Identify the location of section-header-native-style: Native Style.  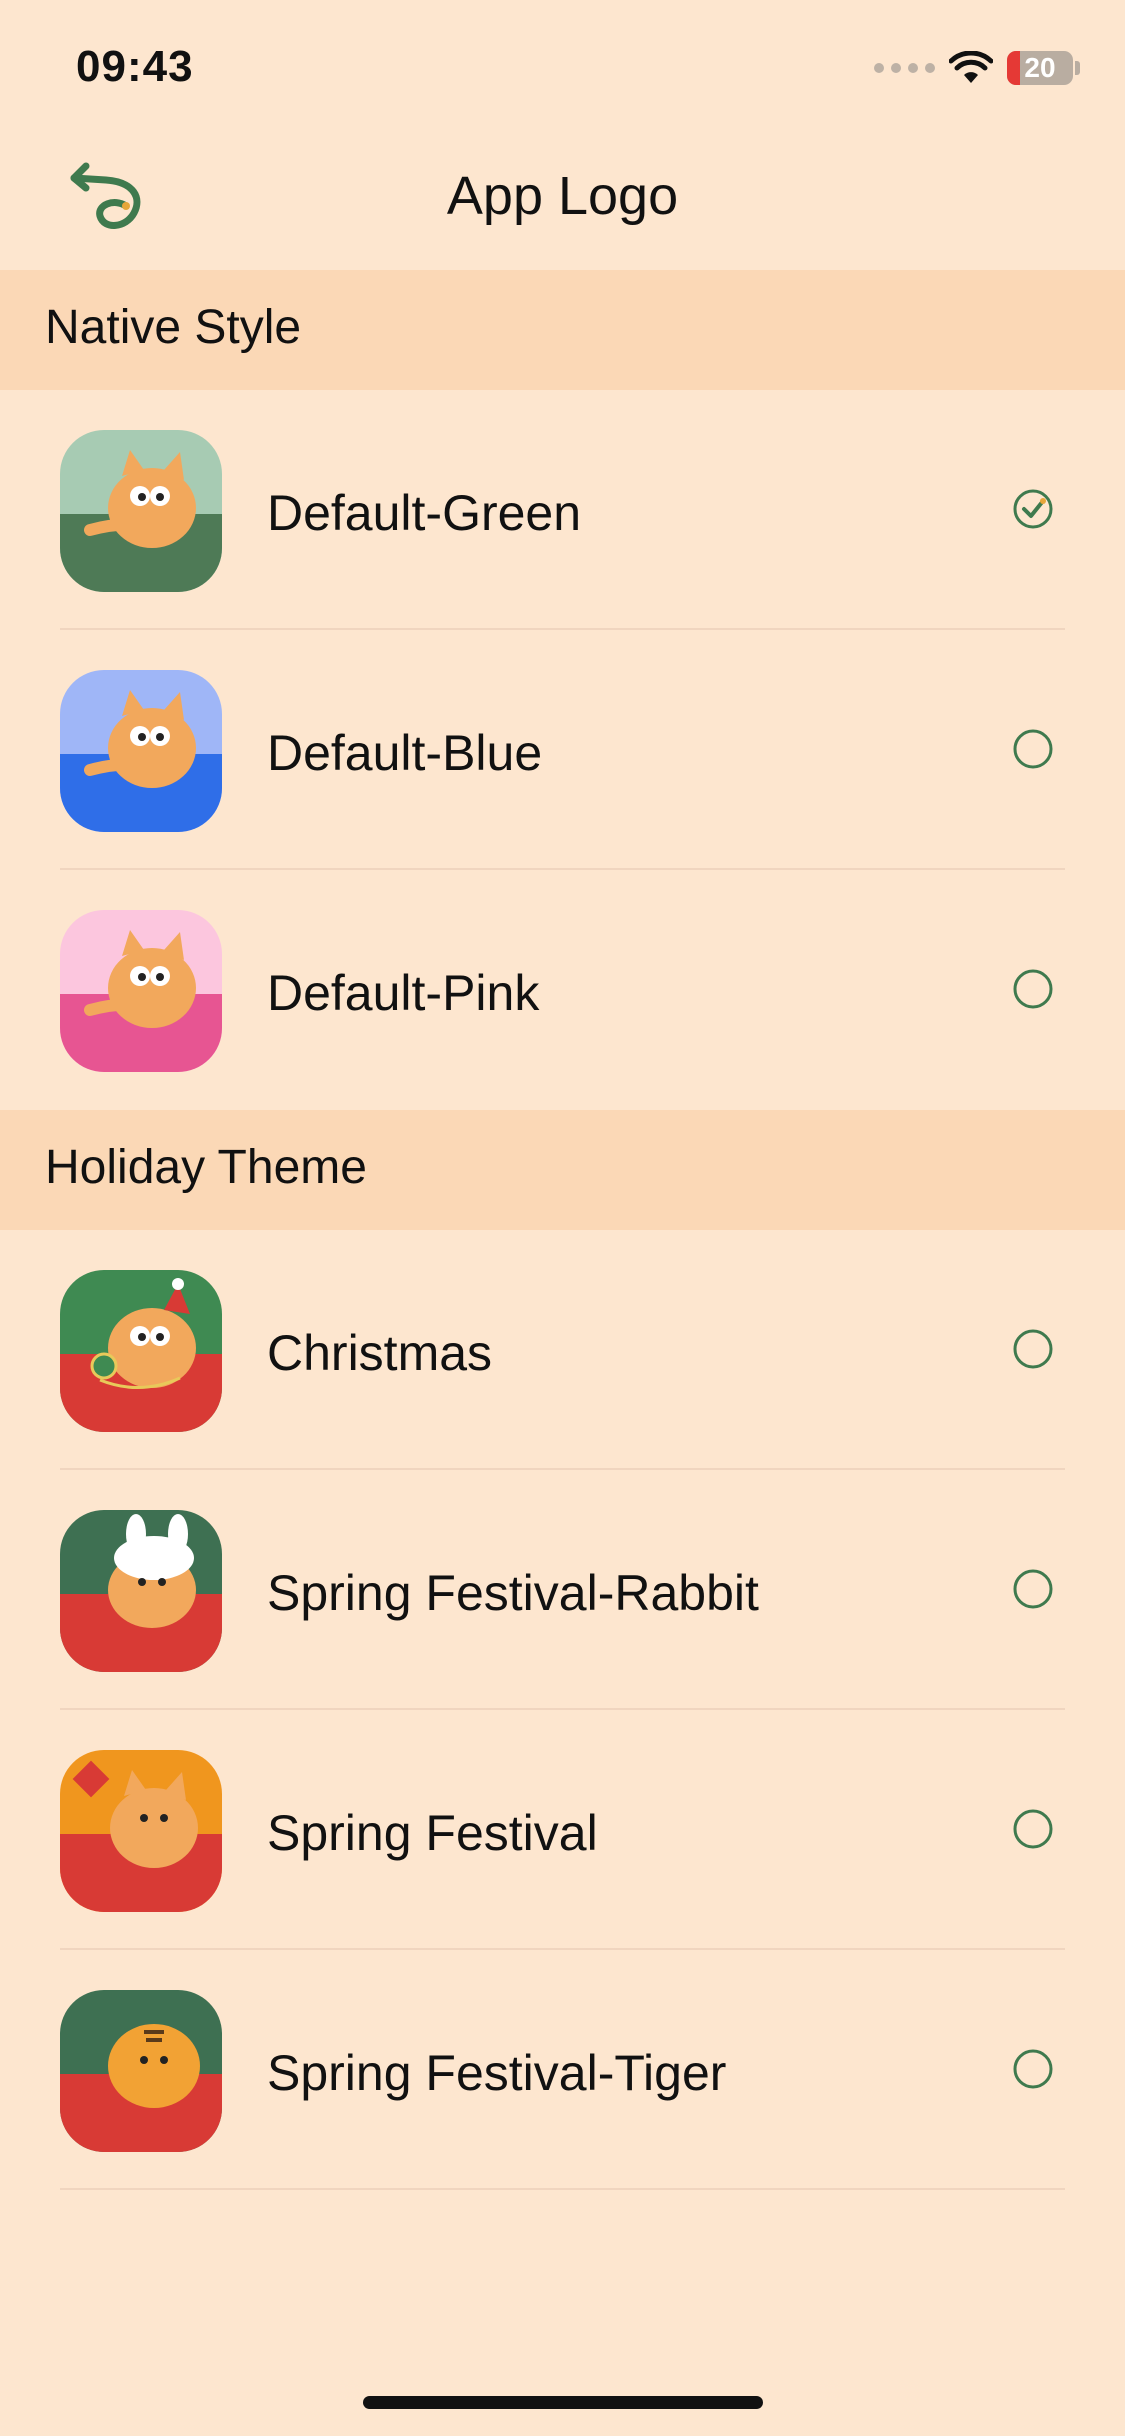
(562, 330).